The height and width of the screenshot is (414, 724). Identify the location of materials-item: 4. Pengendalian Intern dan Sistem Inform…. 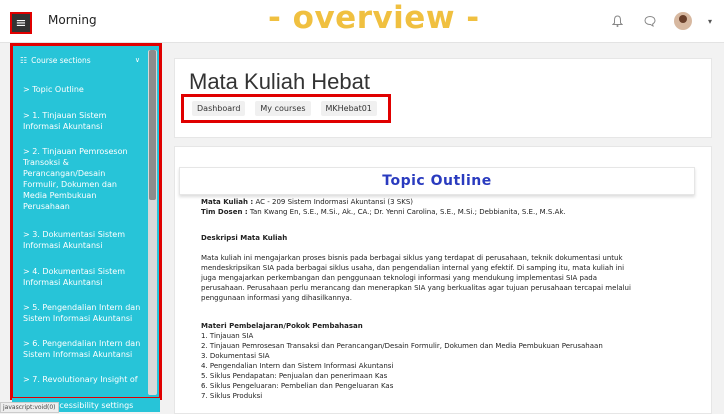
(297, 366).